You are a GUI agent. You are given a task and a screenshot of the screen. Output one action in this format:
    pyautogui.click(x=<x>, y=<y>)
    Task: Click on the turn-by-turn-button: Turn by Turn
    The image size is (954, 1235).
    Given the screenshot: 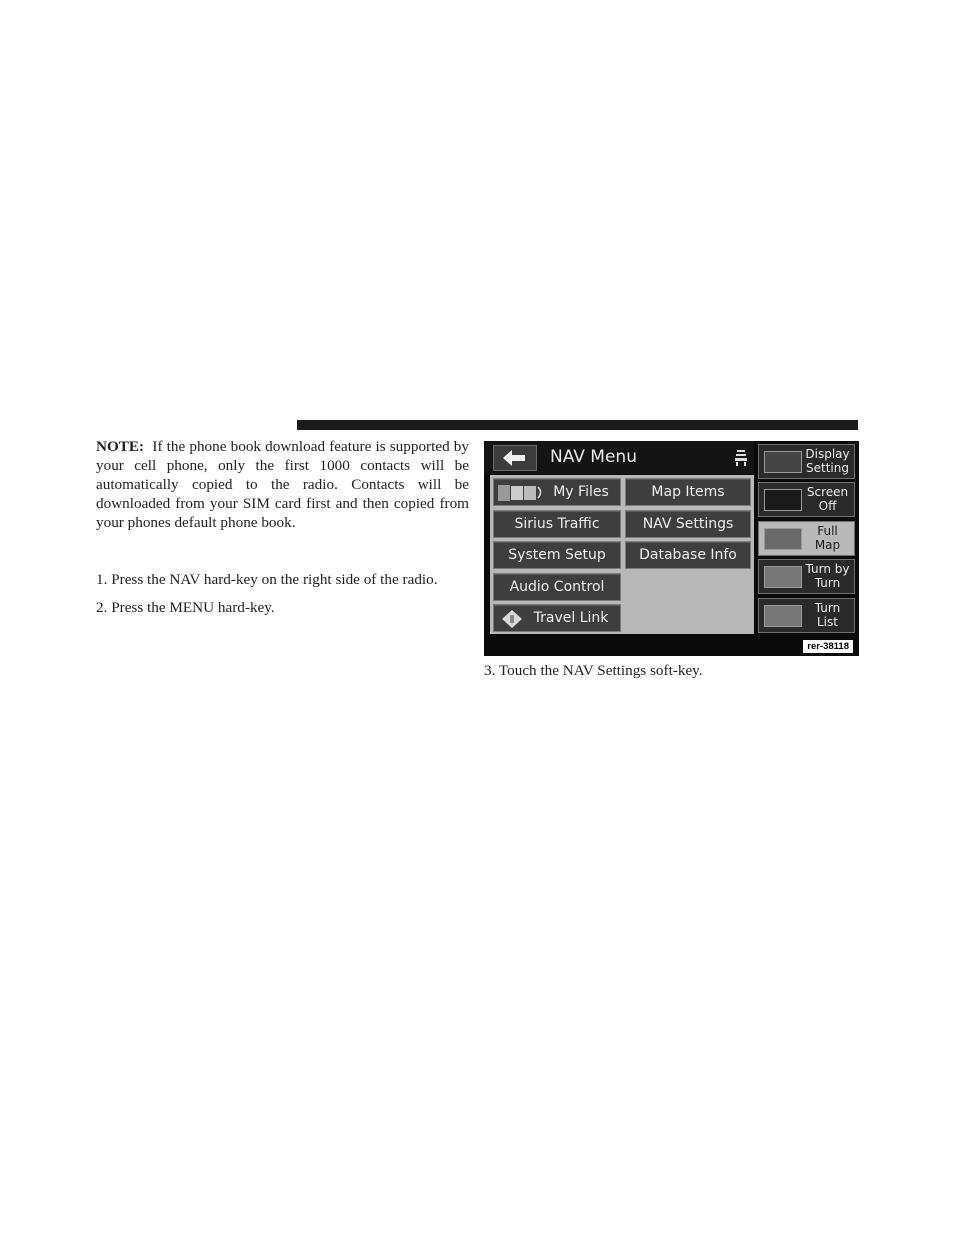 What is the action you would take?
    pyautogui.click(x=806, y=576)
    